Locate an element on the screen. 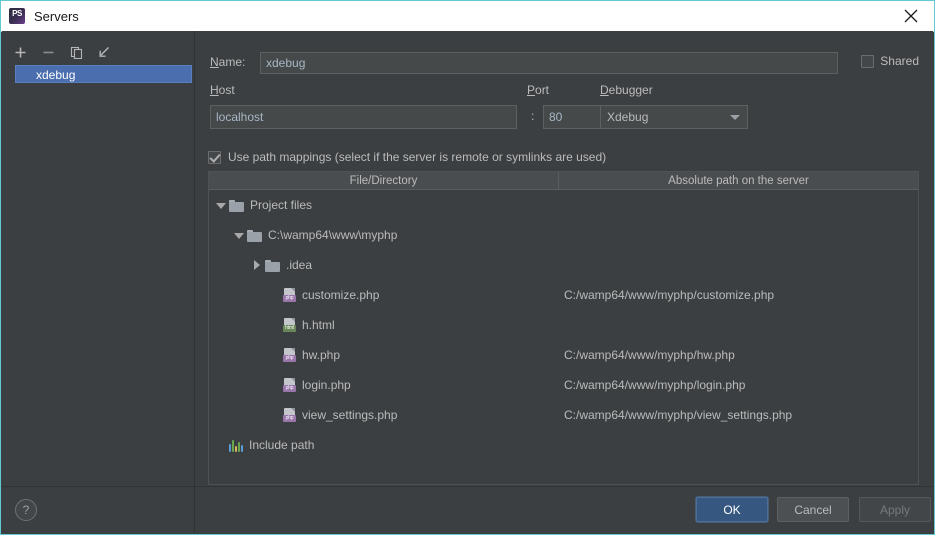 The width and height of the screenshot is (935, 535). row-label: h.html is located at coordinates (318, 325).